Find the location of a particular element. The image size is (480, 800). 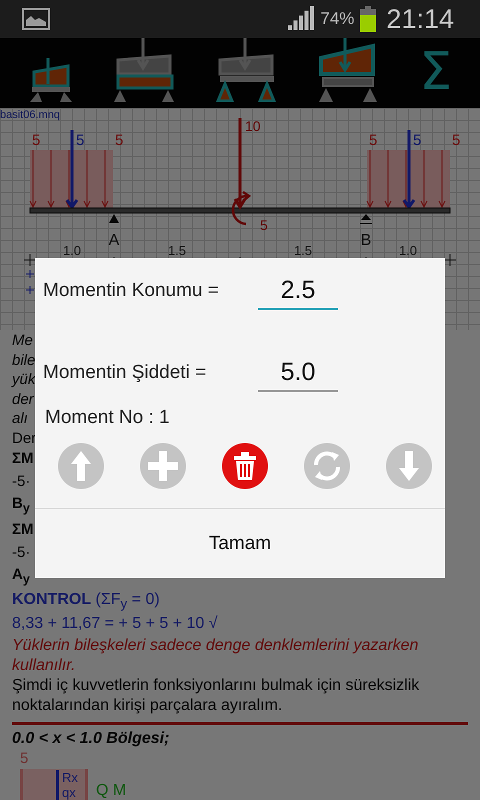

solution-text: KONTROL (ΣF$_{y}$ = 0) is located at coordinates (86, 602).